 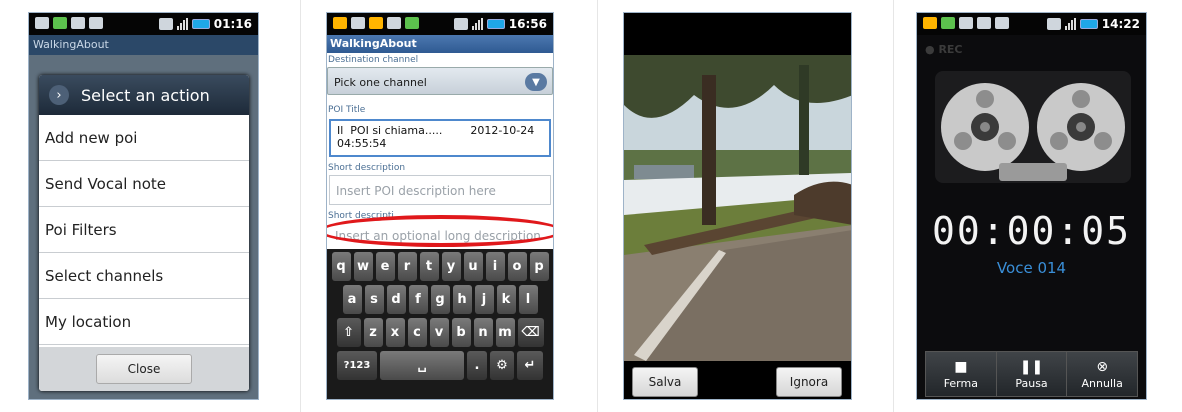 What do you see at coordinates (439, 332) in the screenshot?
I see `key-v: v` at bounding box center [439, 332].